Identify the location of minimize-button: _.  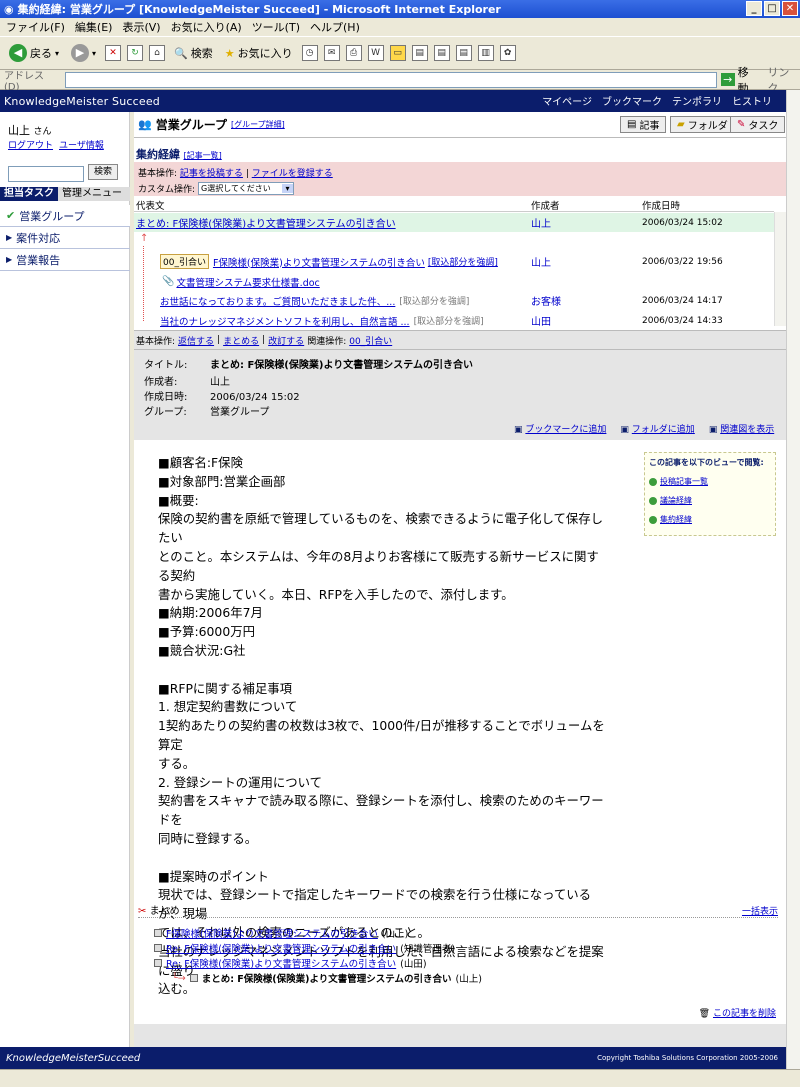
(754, 8).